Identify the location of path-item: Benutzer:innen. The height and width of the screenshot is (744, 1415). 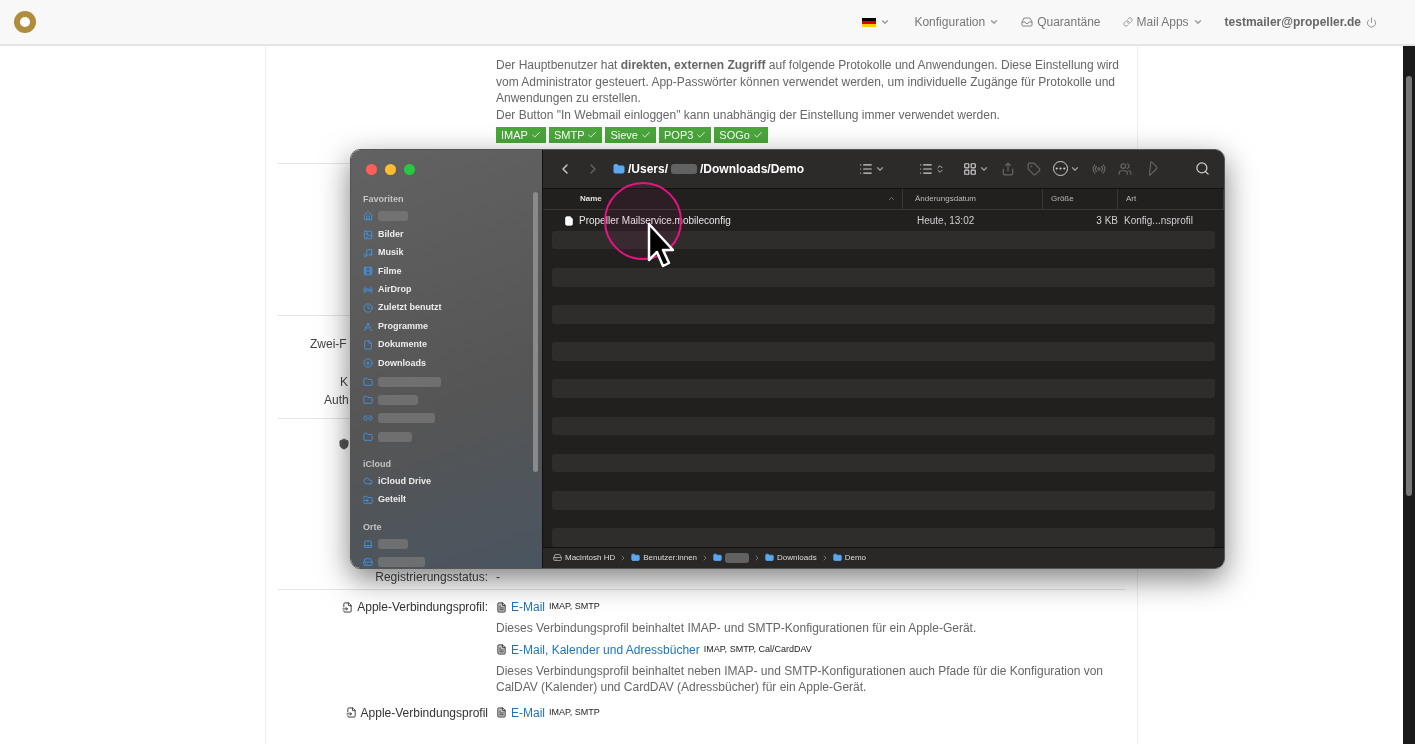
(664, 557).